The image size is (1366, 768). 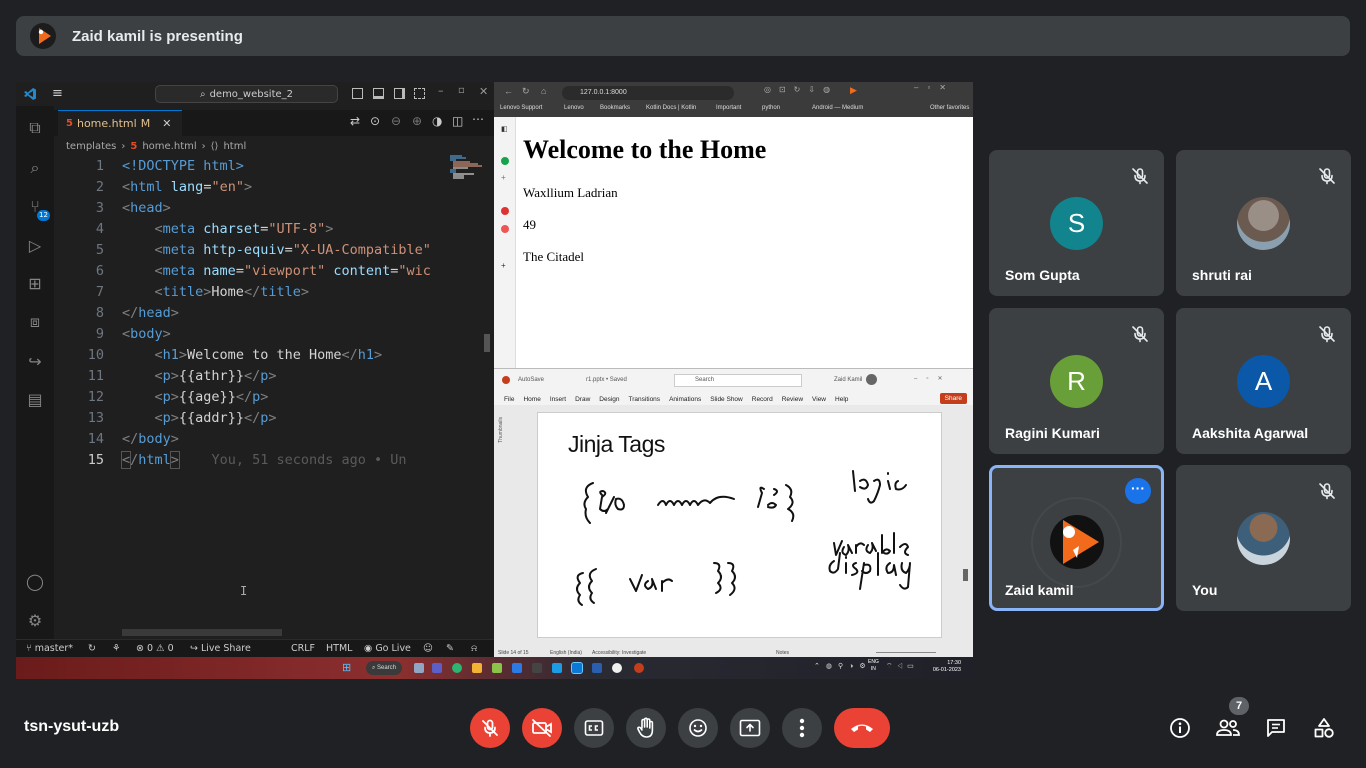 I want to click on camera-toggle-button, so click(x=542, y=728).